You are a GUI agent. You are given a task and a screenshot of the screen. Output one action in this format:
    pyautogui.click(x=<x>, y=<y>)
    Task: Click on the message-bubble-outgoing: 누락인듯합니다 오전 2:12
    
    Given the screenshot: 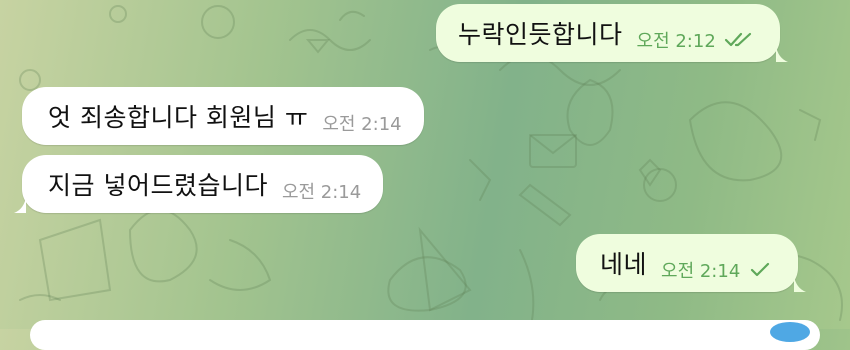 What is the action you would take?
    pyautogui.click(x=612, y=33)
    